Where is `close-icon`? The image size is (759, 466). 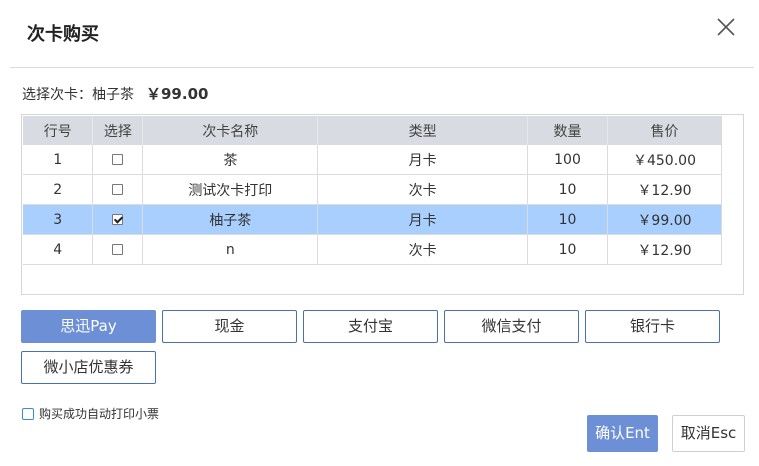 close-icon is located at coordinates (726, 27).